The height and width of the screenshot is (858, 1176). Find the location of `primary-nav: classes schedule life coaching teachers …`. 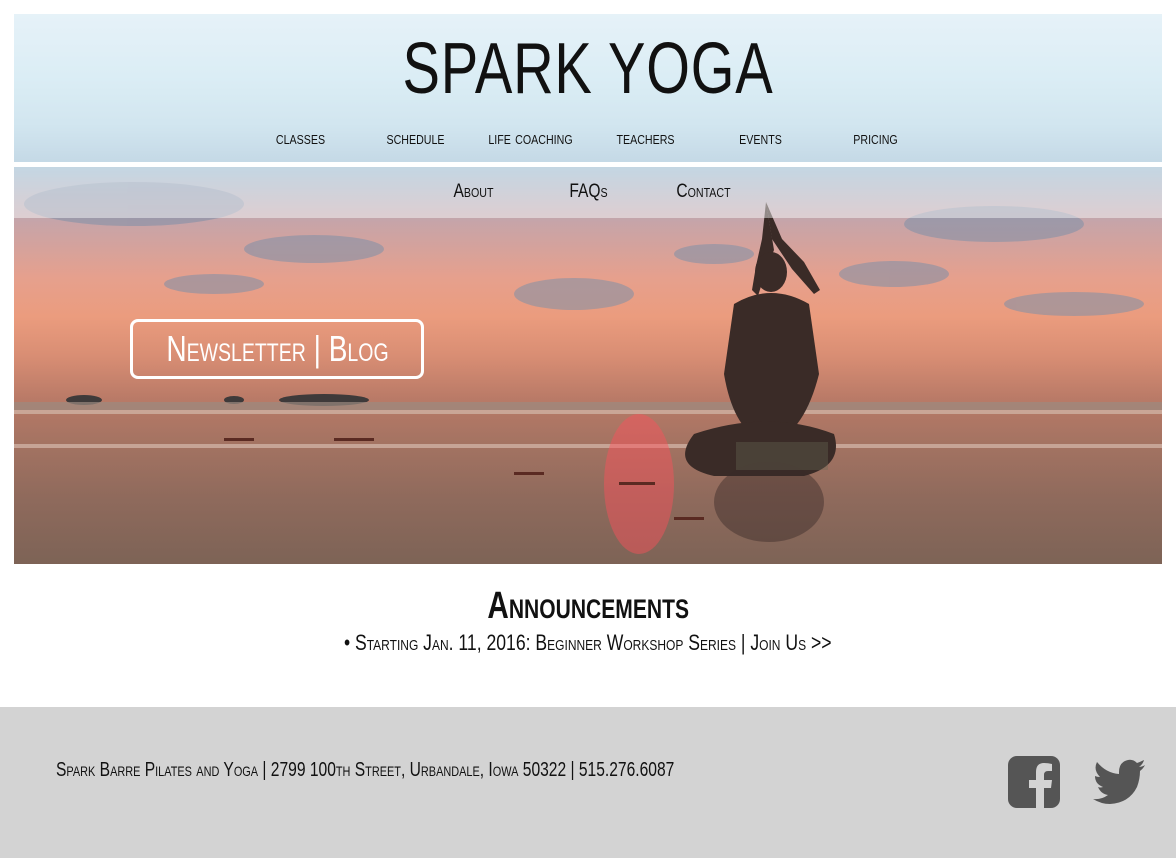

primary-nav: classes schedule life coaching teachers … is located at coordinates (588, 139).